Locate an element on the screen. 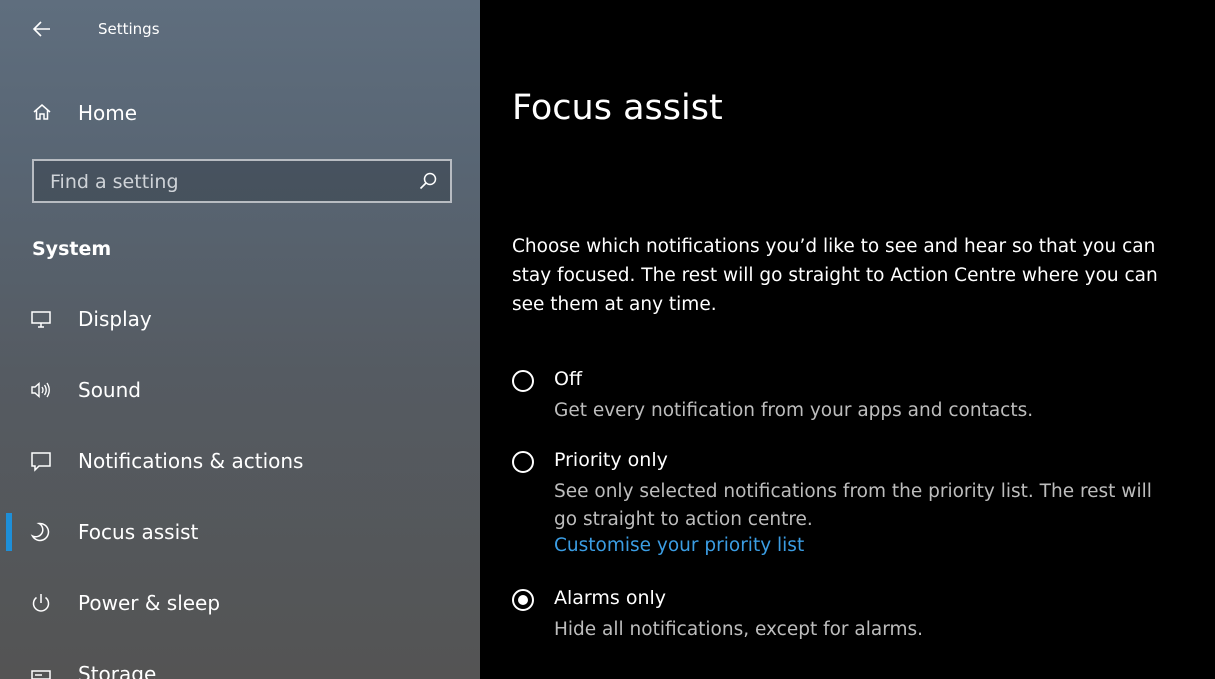 The height and width of the screenshot is (679, 1215). radio-alarms-only is located at coordinates (523, 600).